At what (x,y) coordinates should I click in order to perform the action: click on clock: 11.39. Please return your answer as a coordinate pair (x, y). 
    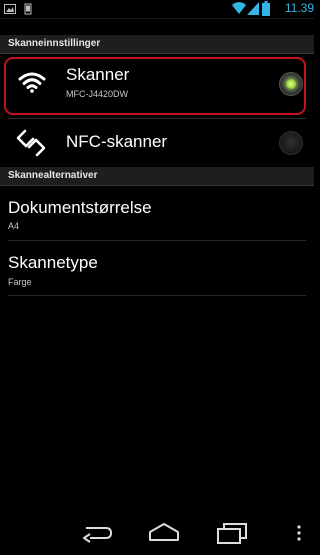
    Looking at the image, I should click on (299, 8).